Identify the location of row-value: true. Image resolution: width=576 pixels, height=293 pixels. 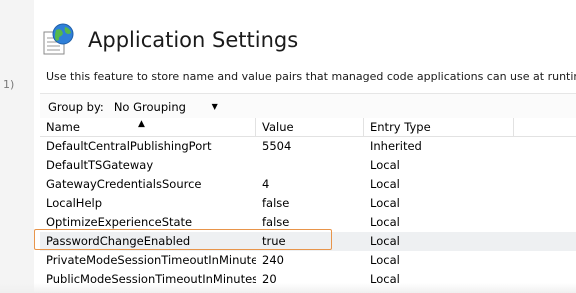
(274, 241).